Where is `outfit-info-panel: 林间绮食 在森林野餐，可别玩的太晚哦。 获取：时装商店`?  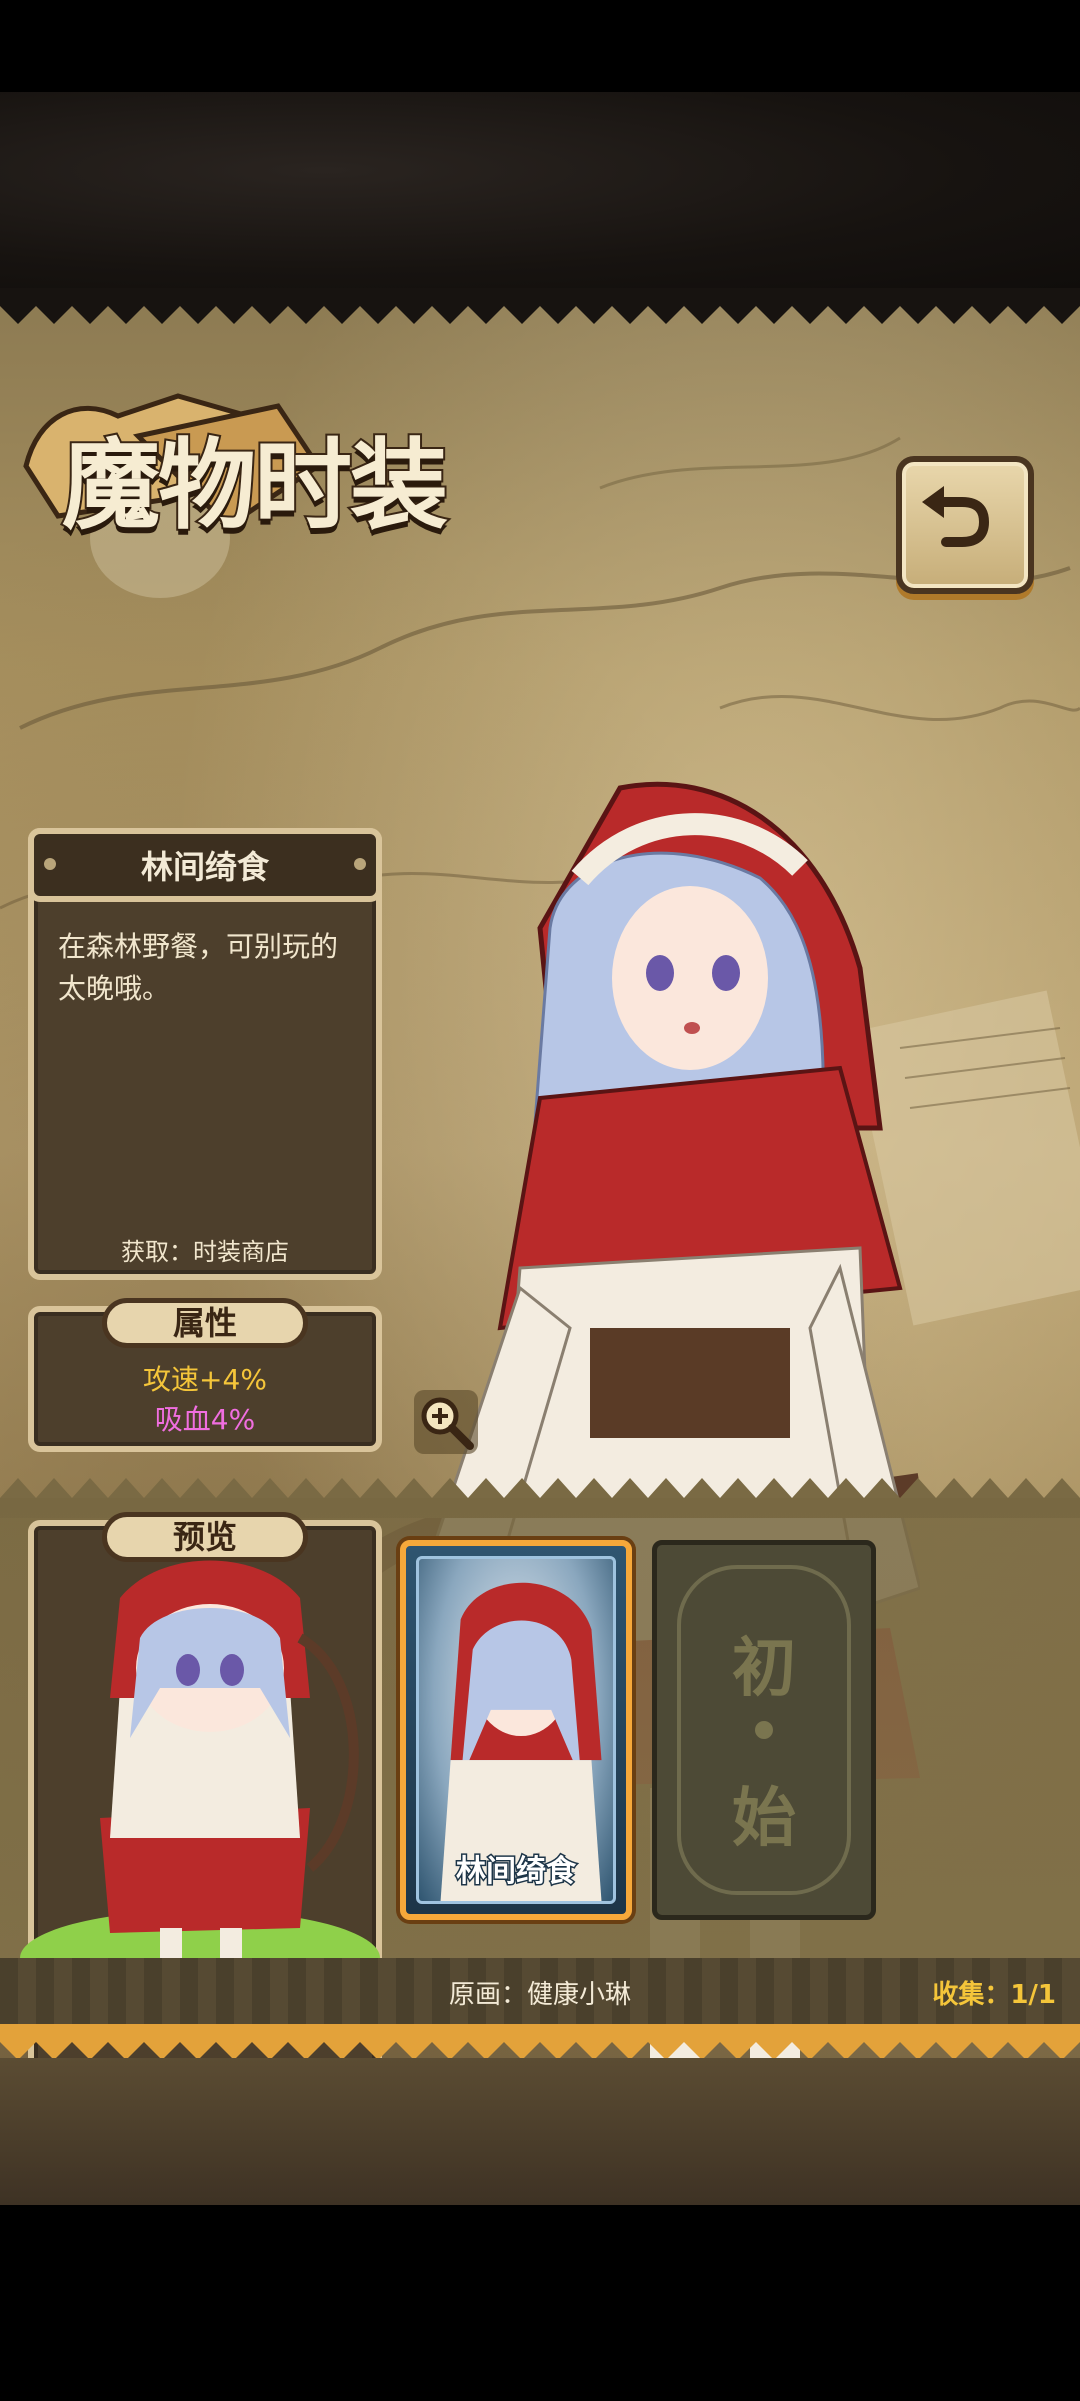 outfit-info-panel: 林间绮食 在森林野餐，可别玩的太晚哦。 获取：时装商店 is located at coordinates (205, 1054).